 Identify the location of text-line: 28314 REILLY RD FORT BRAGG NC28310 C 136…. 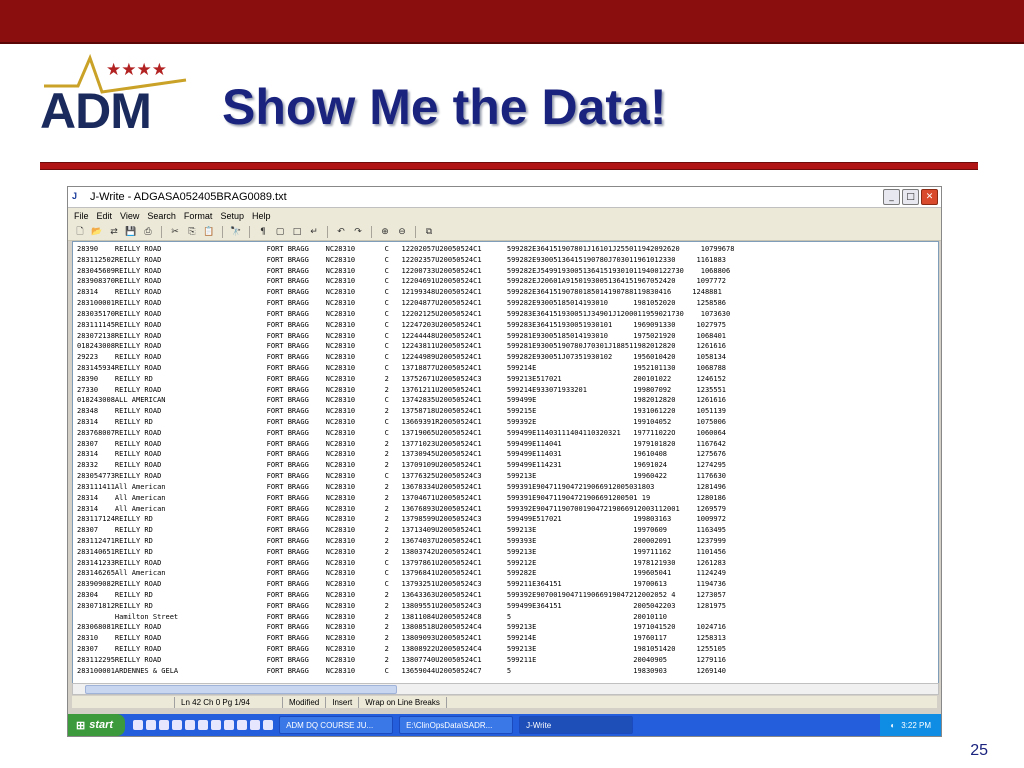
(402, 422).